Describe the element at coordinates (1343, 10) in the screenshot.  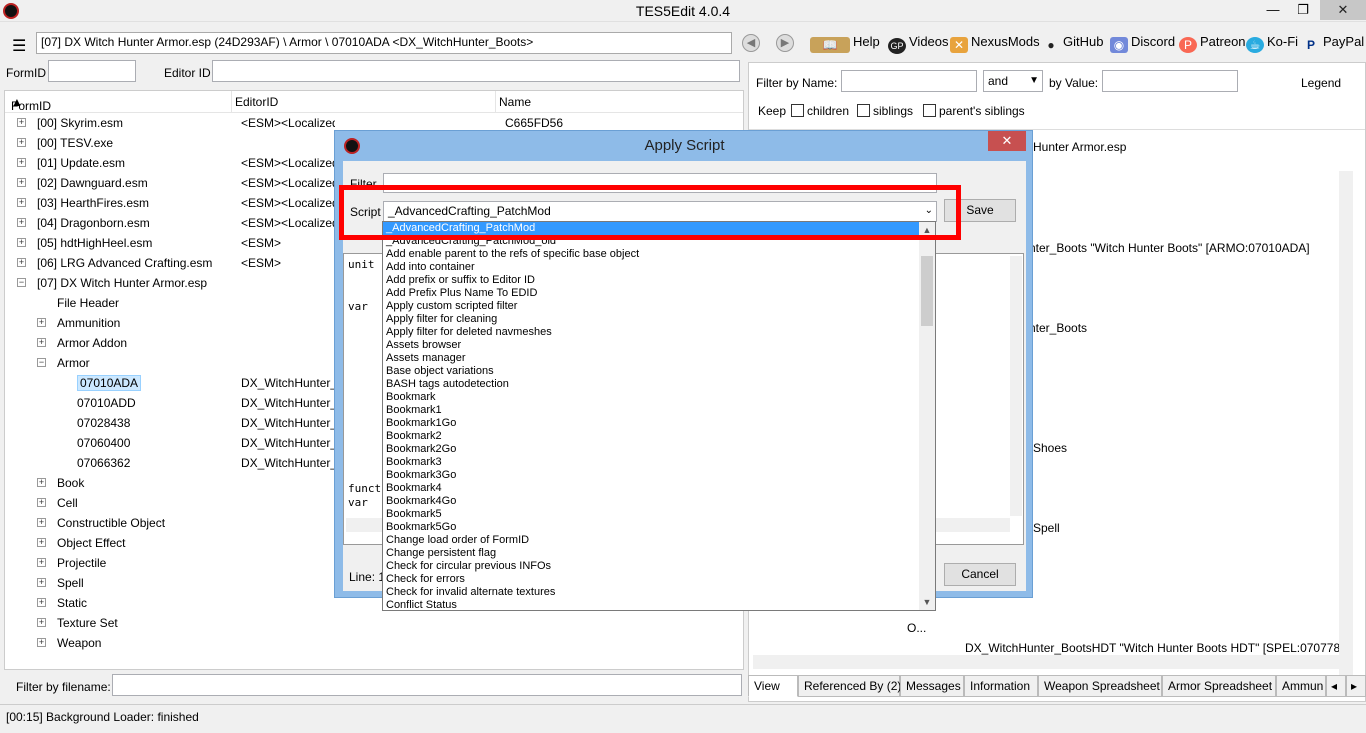
I see `close-button: ✕` at that location.